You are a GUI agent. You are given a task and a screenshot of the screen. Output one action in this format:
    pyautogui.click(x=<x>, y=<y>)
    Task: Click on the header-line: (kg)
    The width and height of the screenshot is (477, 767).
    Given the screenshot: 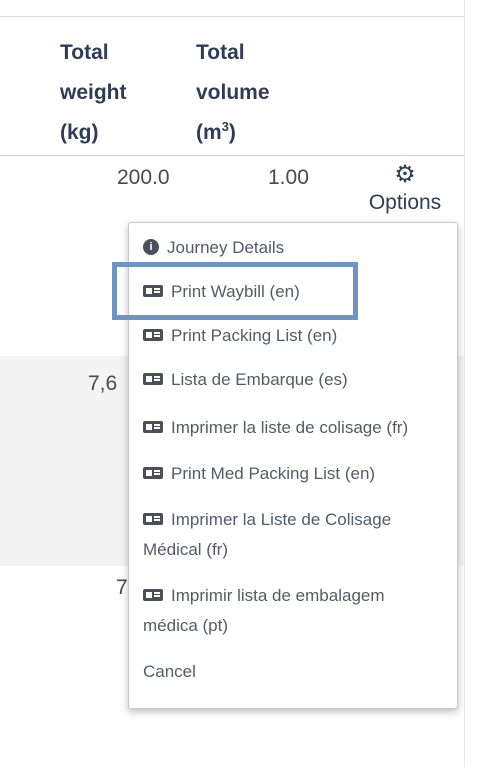 What is the action you would take?
    pyautogui.click(x=79, y=132)
    